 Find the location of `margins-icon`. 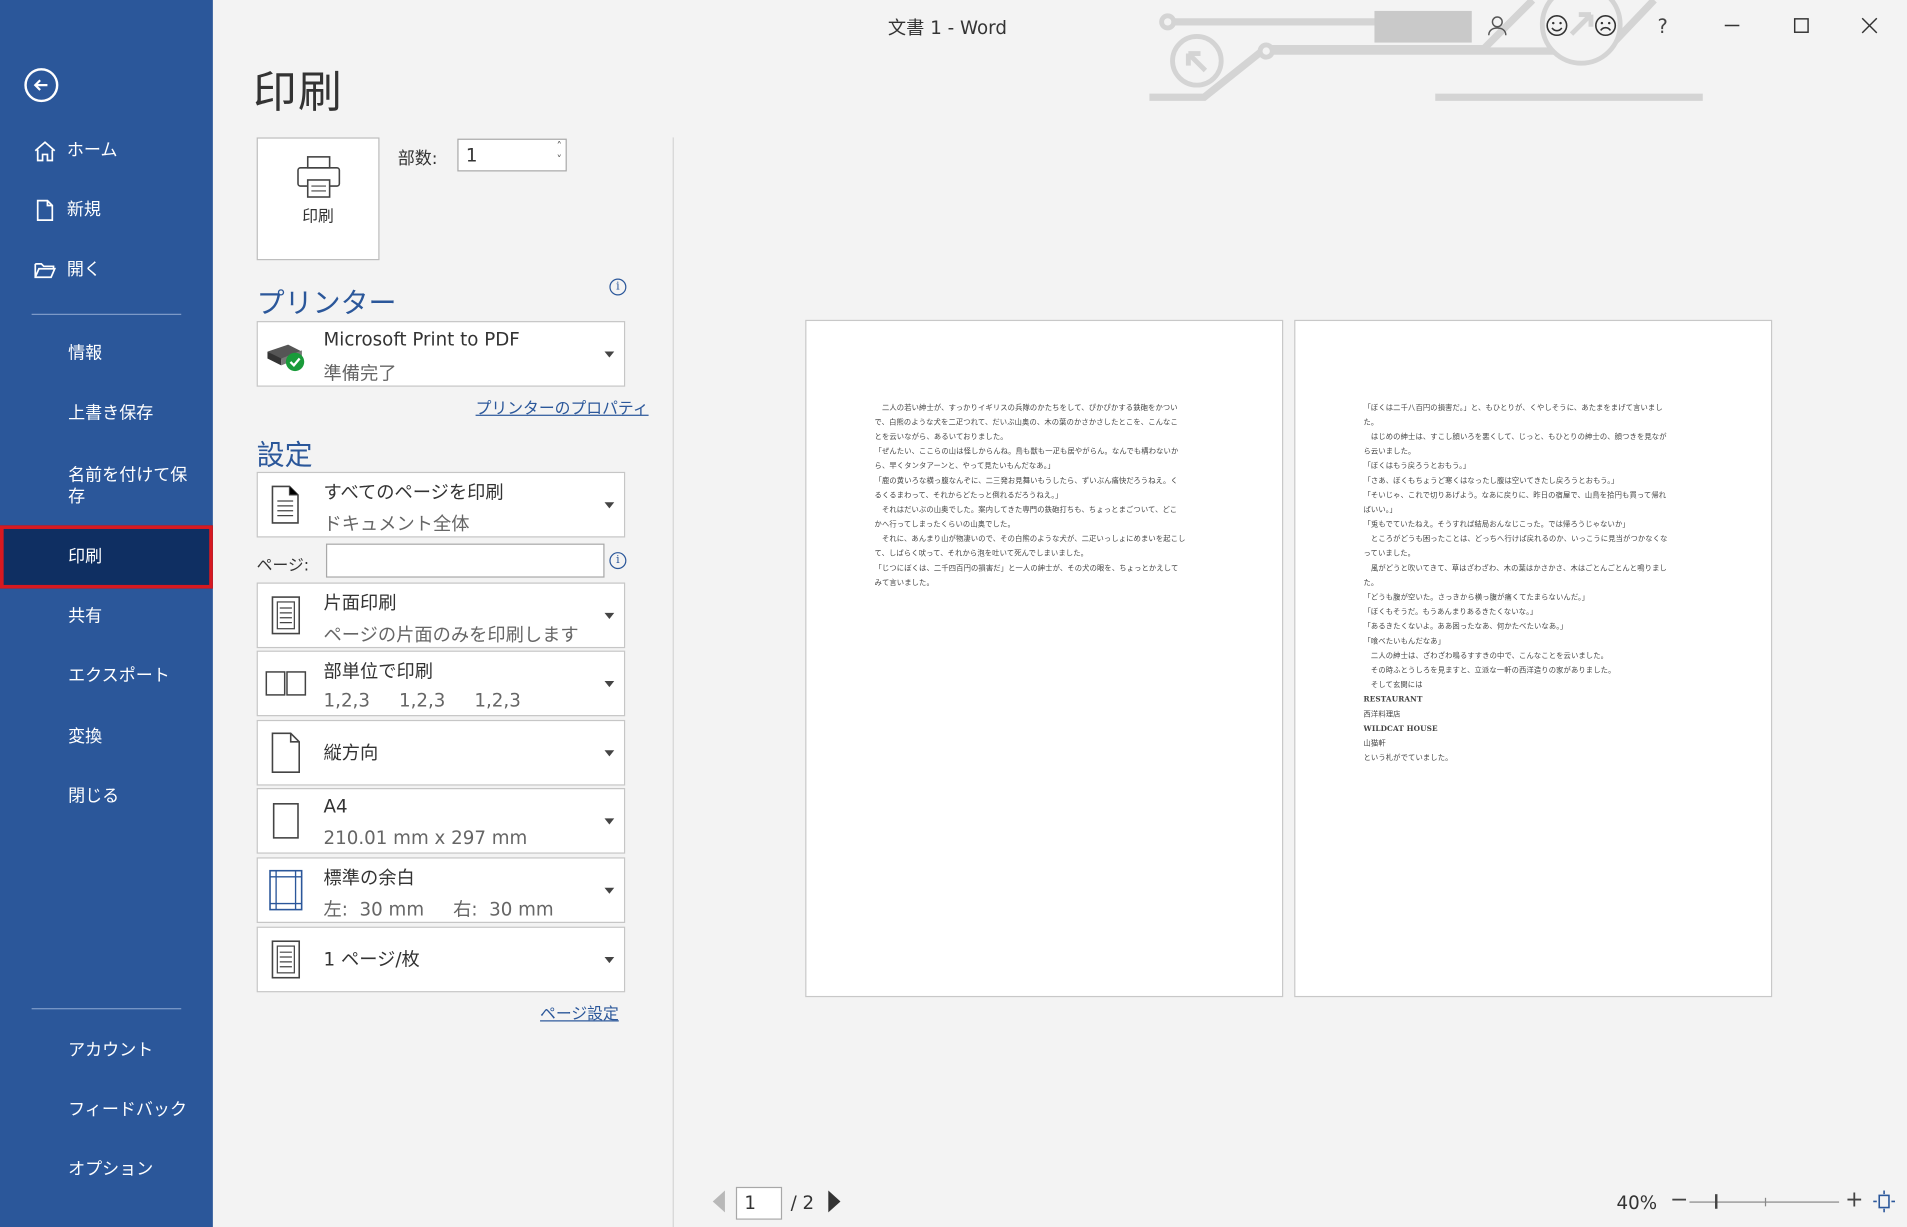

margins-icon is located at coordinates (285, 890).